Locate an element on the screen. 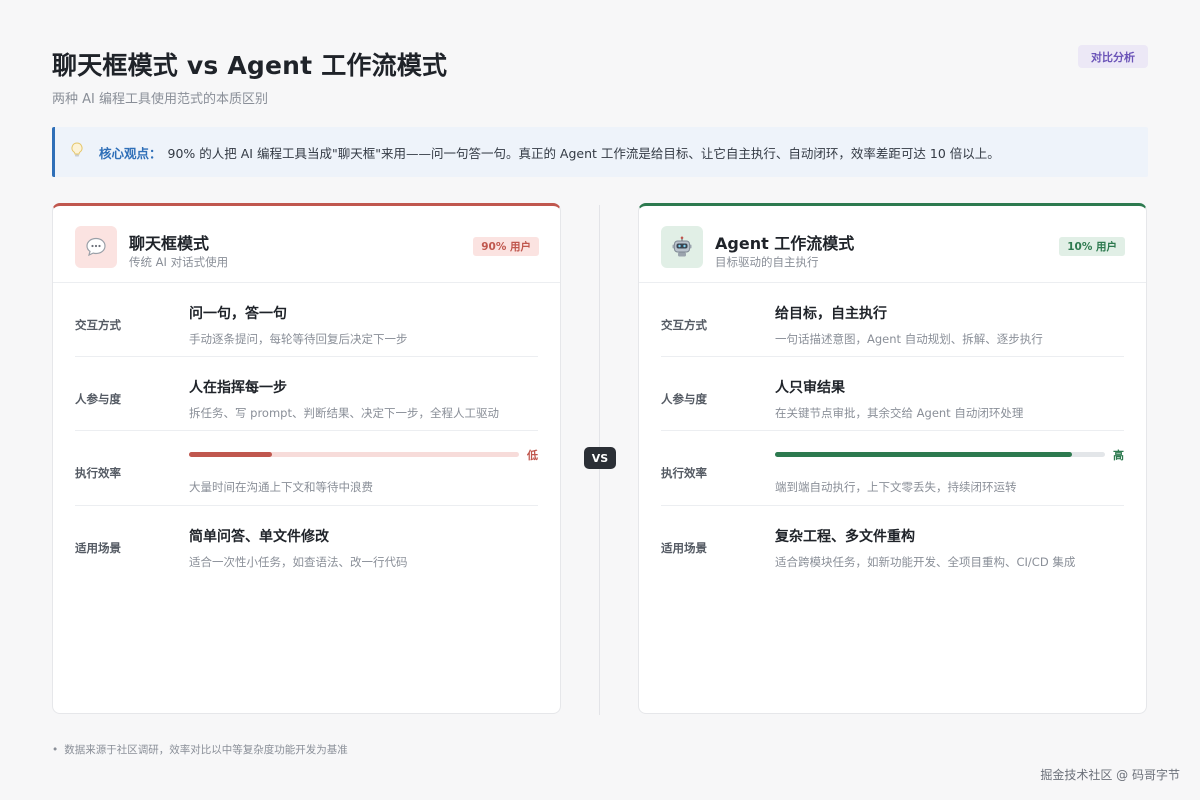  page-title: 聊天框模式 vs Agent 工作流模式 is located at coordinates (250, 65).